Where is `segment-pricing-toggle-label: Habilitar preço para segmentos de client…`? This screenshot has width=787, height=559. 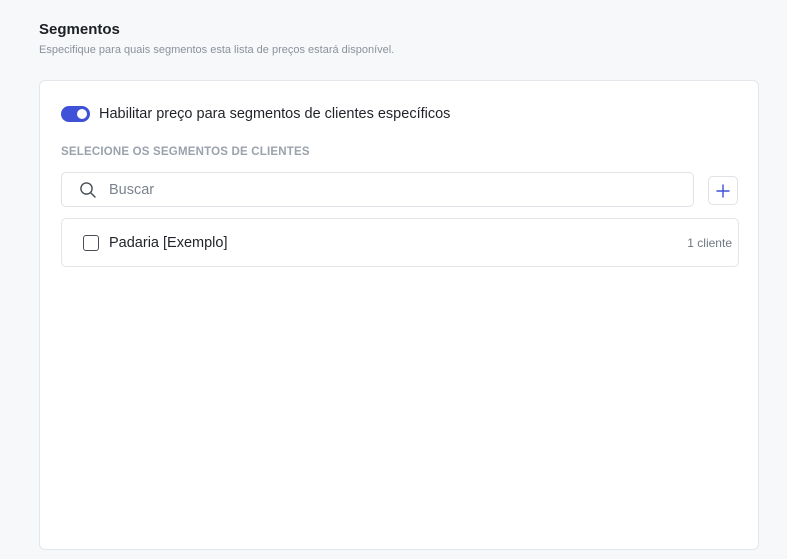
segment-pricing-toggle-label: Habilitar preço para segmentos de client… is located at coordinates (275, 114).